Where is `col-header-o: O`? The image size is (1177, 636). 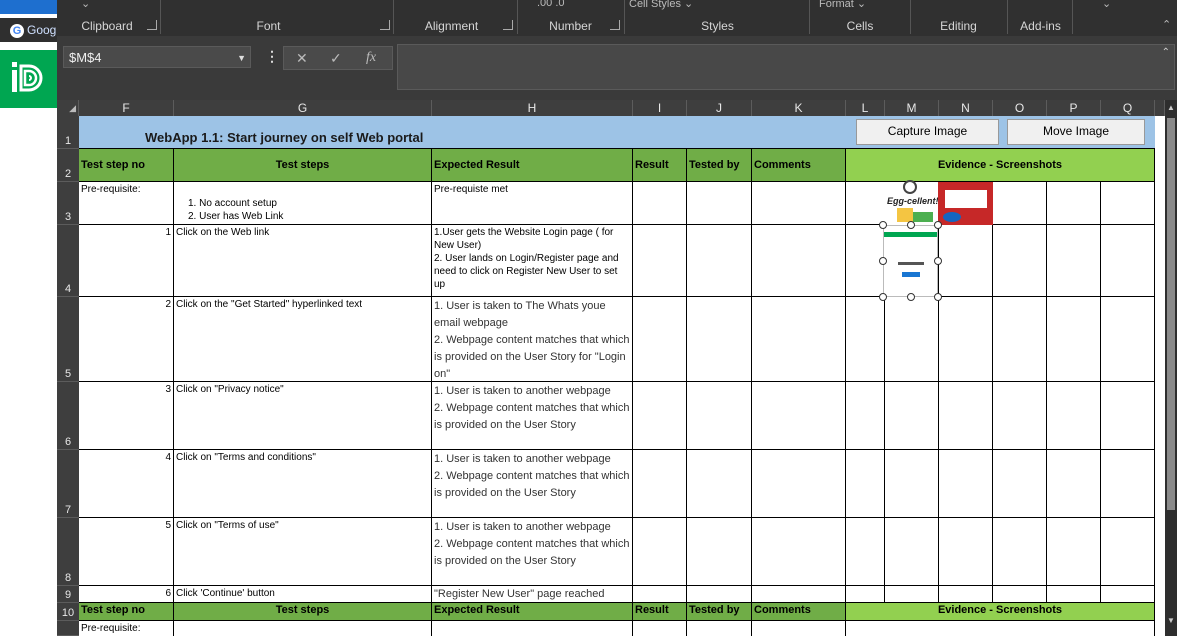
col-header-o: O is located at coordinates (1020, 108).